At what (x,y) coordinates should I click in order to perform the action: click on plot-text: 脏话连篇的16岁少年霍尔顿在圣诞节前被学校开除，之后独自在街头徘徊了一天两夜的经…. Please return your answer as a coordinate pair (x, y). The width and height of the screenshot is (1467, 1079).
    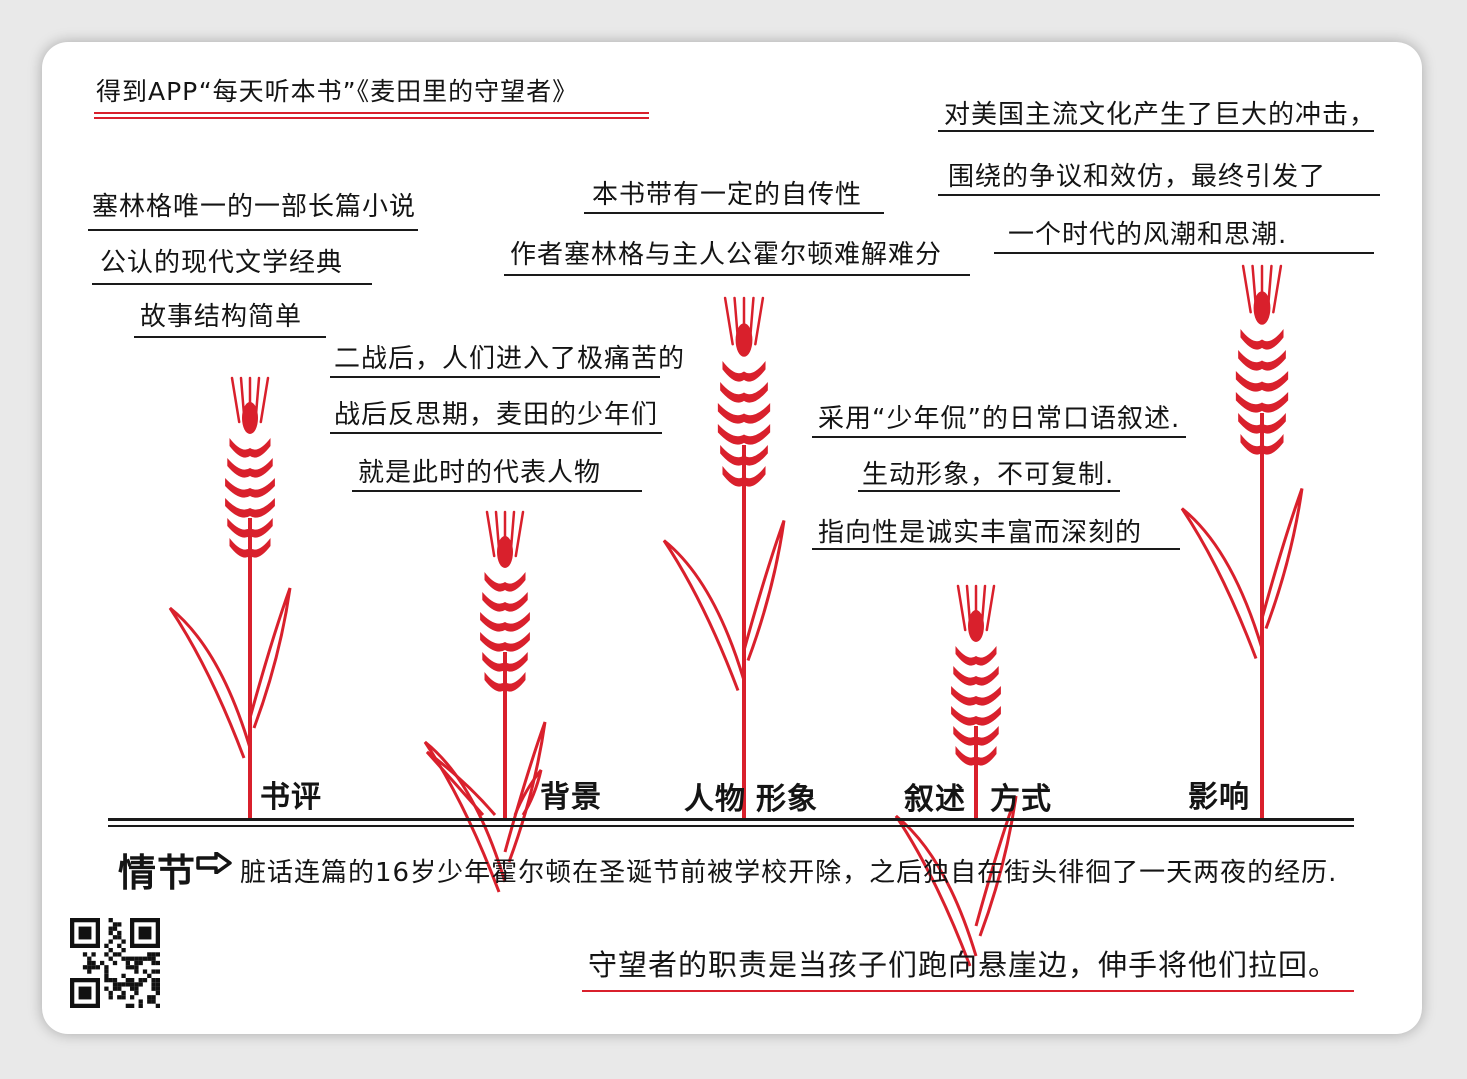
    Looking at the image, I should click on (789, 873).